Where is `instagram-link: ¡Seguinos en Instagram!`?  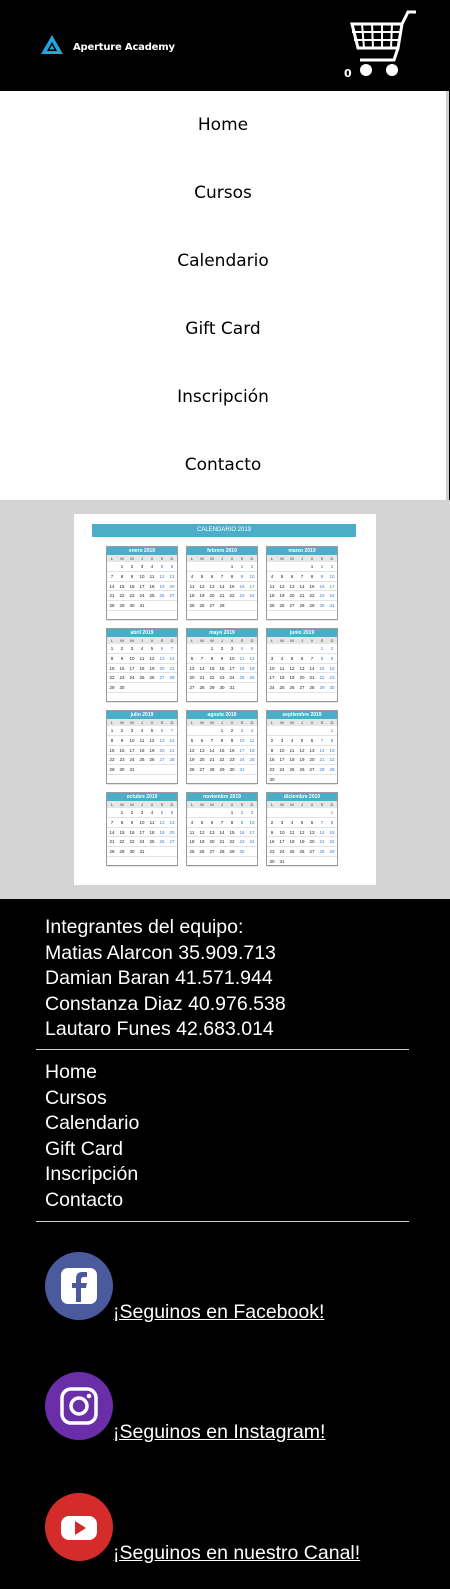 instagram-link: ¡Seguinos en Instagram! is located at coordinates (219, 1432).